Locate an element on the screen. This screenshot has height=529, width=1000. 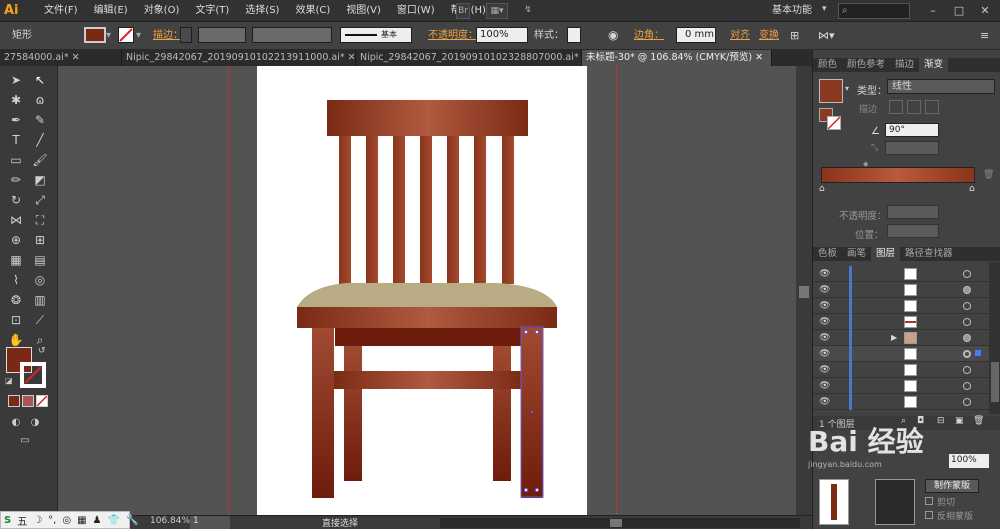
swap-colors-icon: ↺ is located at coordinates (42, 351).